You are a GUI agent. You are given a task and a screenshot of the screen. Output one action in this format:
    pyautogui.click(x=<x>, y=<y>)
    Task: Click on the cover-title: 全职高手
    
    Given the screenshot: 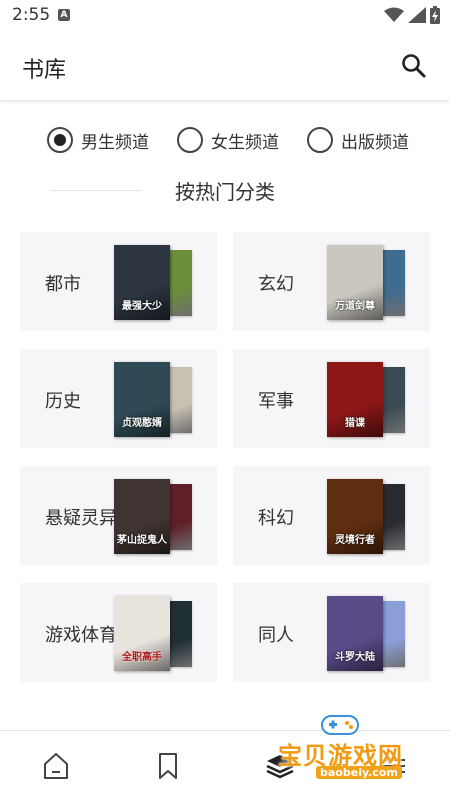 What is the action you would take?
    pyautogui.click(x=142, y=657)
    